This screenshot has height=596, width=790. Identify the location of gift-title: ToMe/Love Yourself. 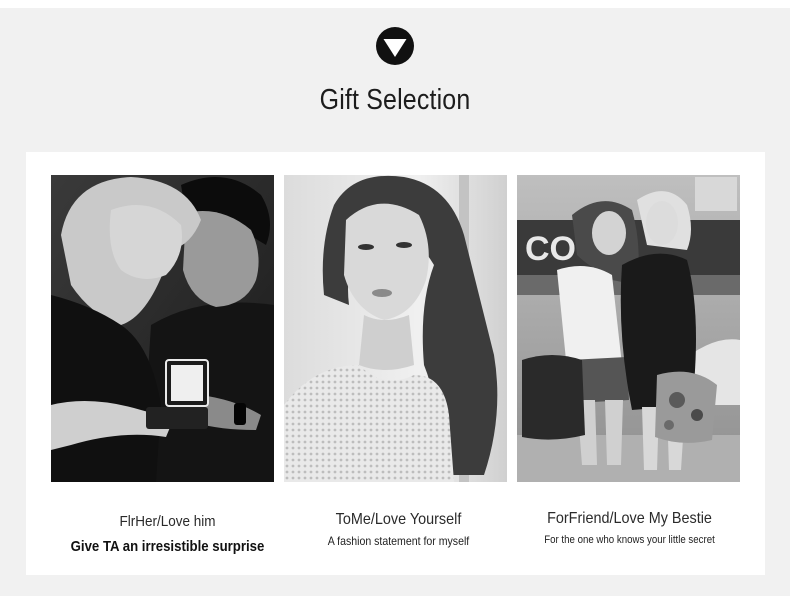
(398, 519).